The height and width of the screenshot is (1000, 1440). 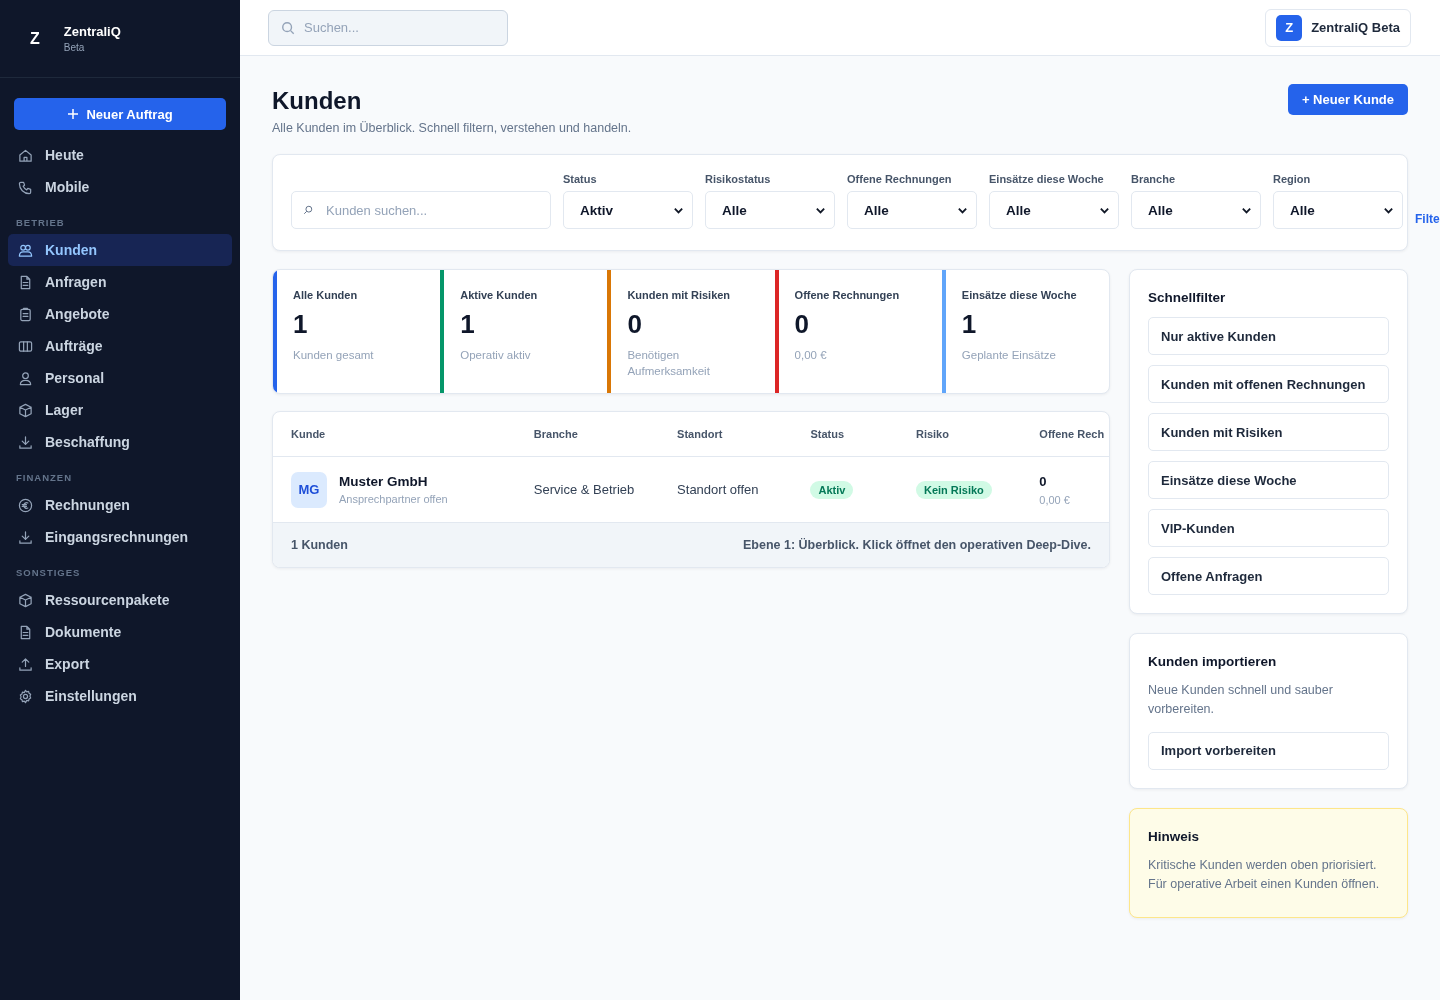 What do you see at coordinates (120, 632) in the screenshot?
I see `nav-item: Dokumente` at bounding box center [120, 632].